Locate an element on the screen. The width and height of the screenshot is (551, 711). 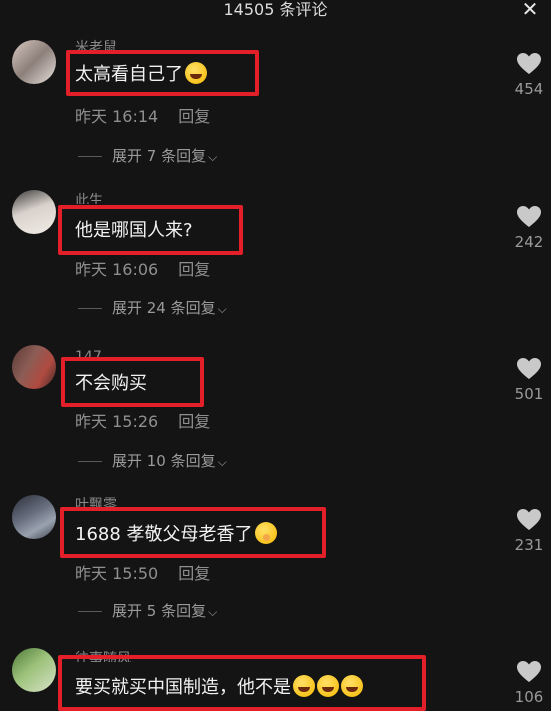
like-button: 231 is located at coordinates (529, 531).